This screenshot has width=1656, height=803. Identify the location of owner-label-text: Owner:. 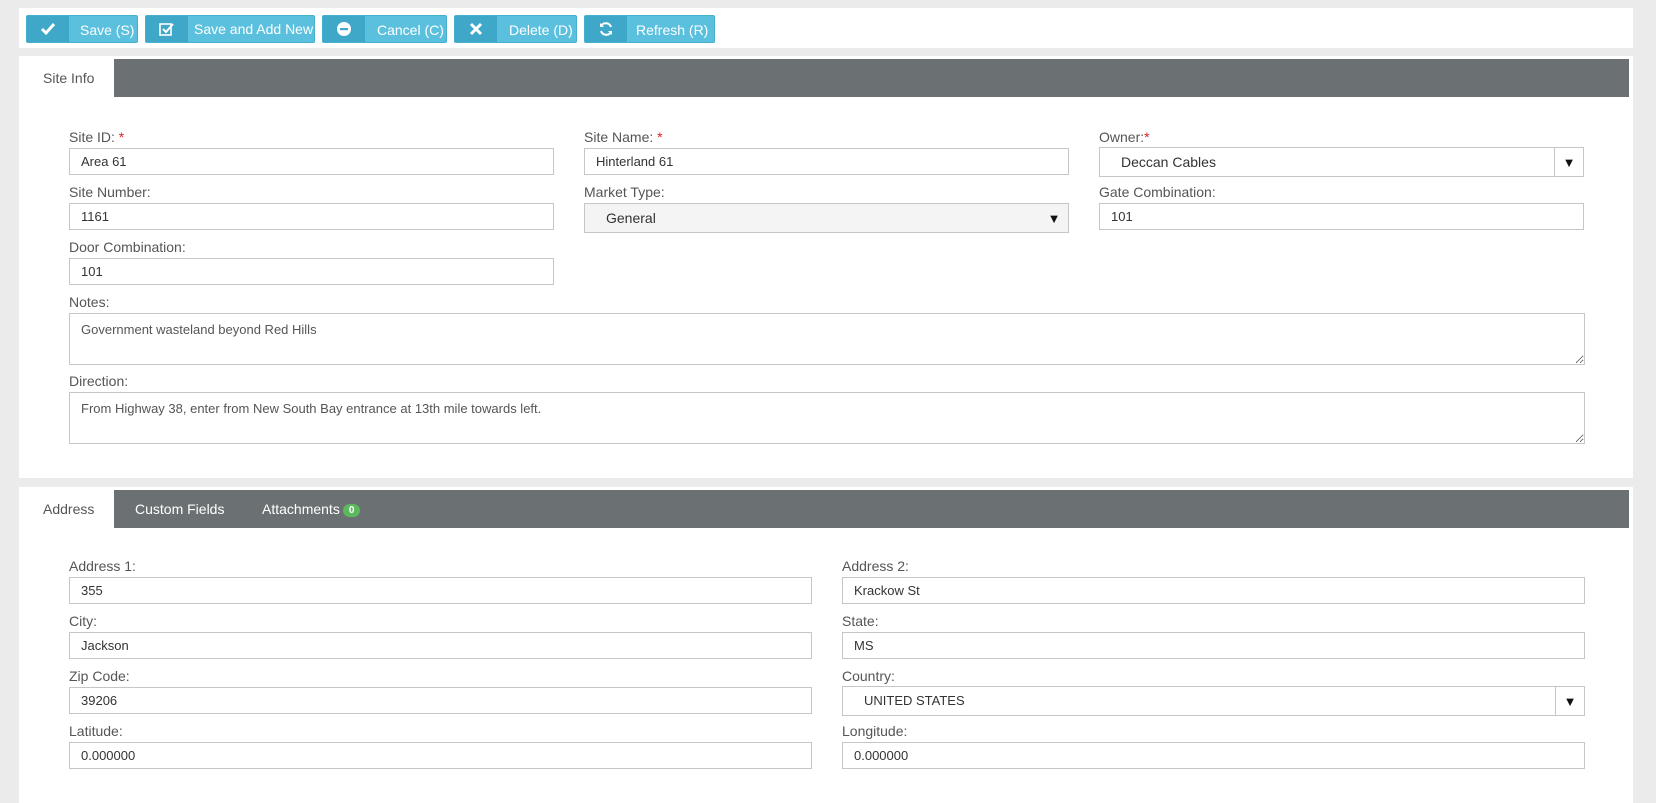
(1122, 137).